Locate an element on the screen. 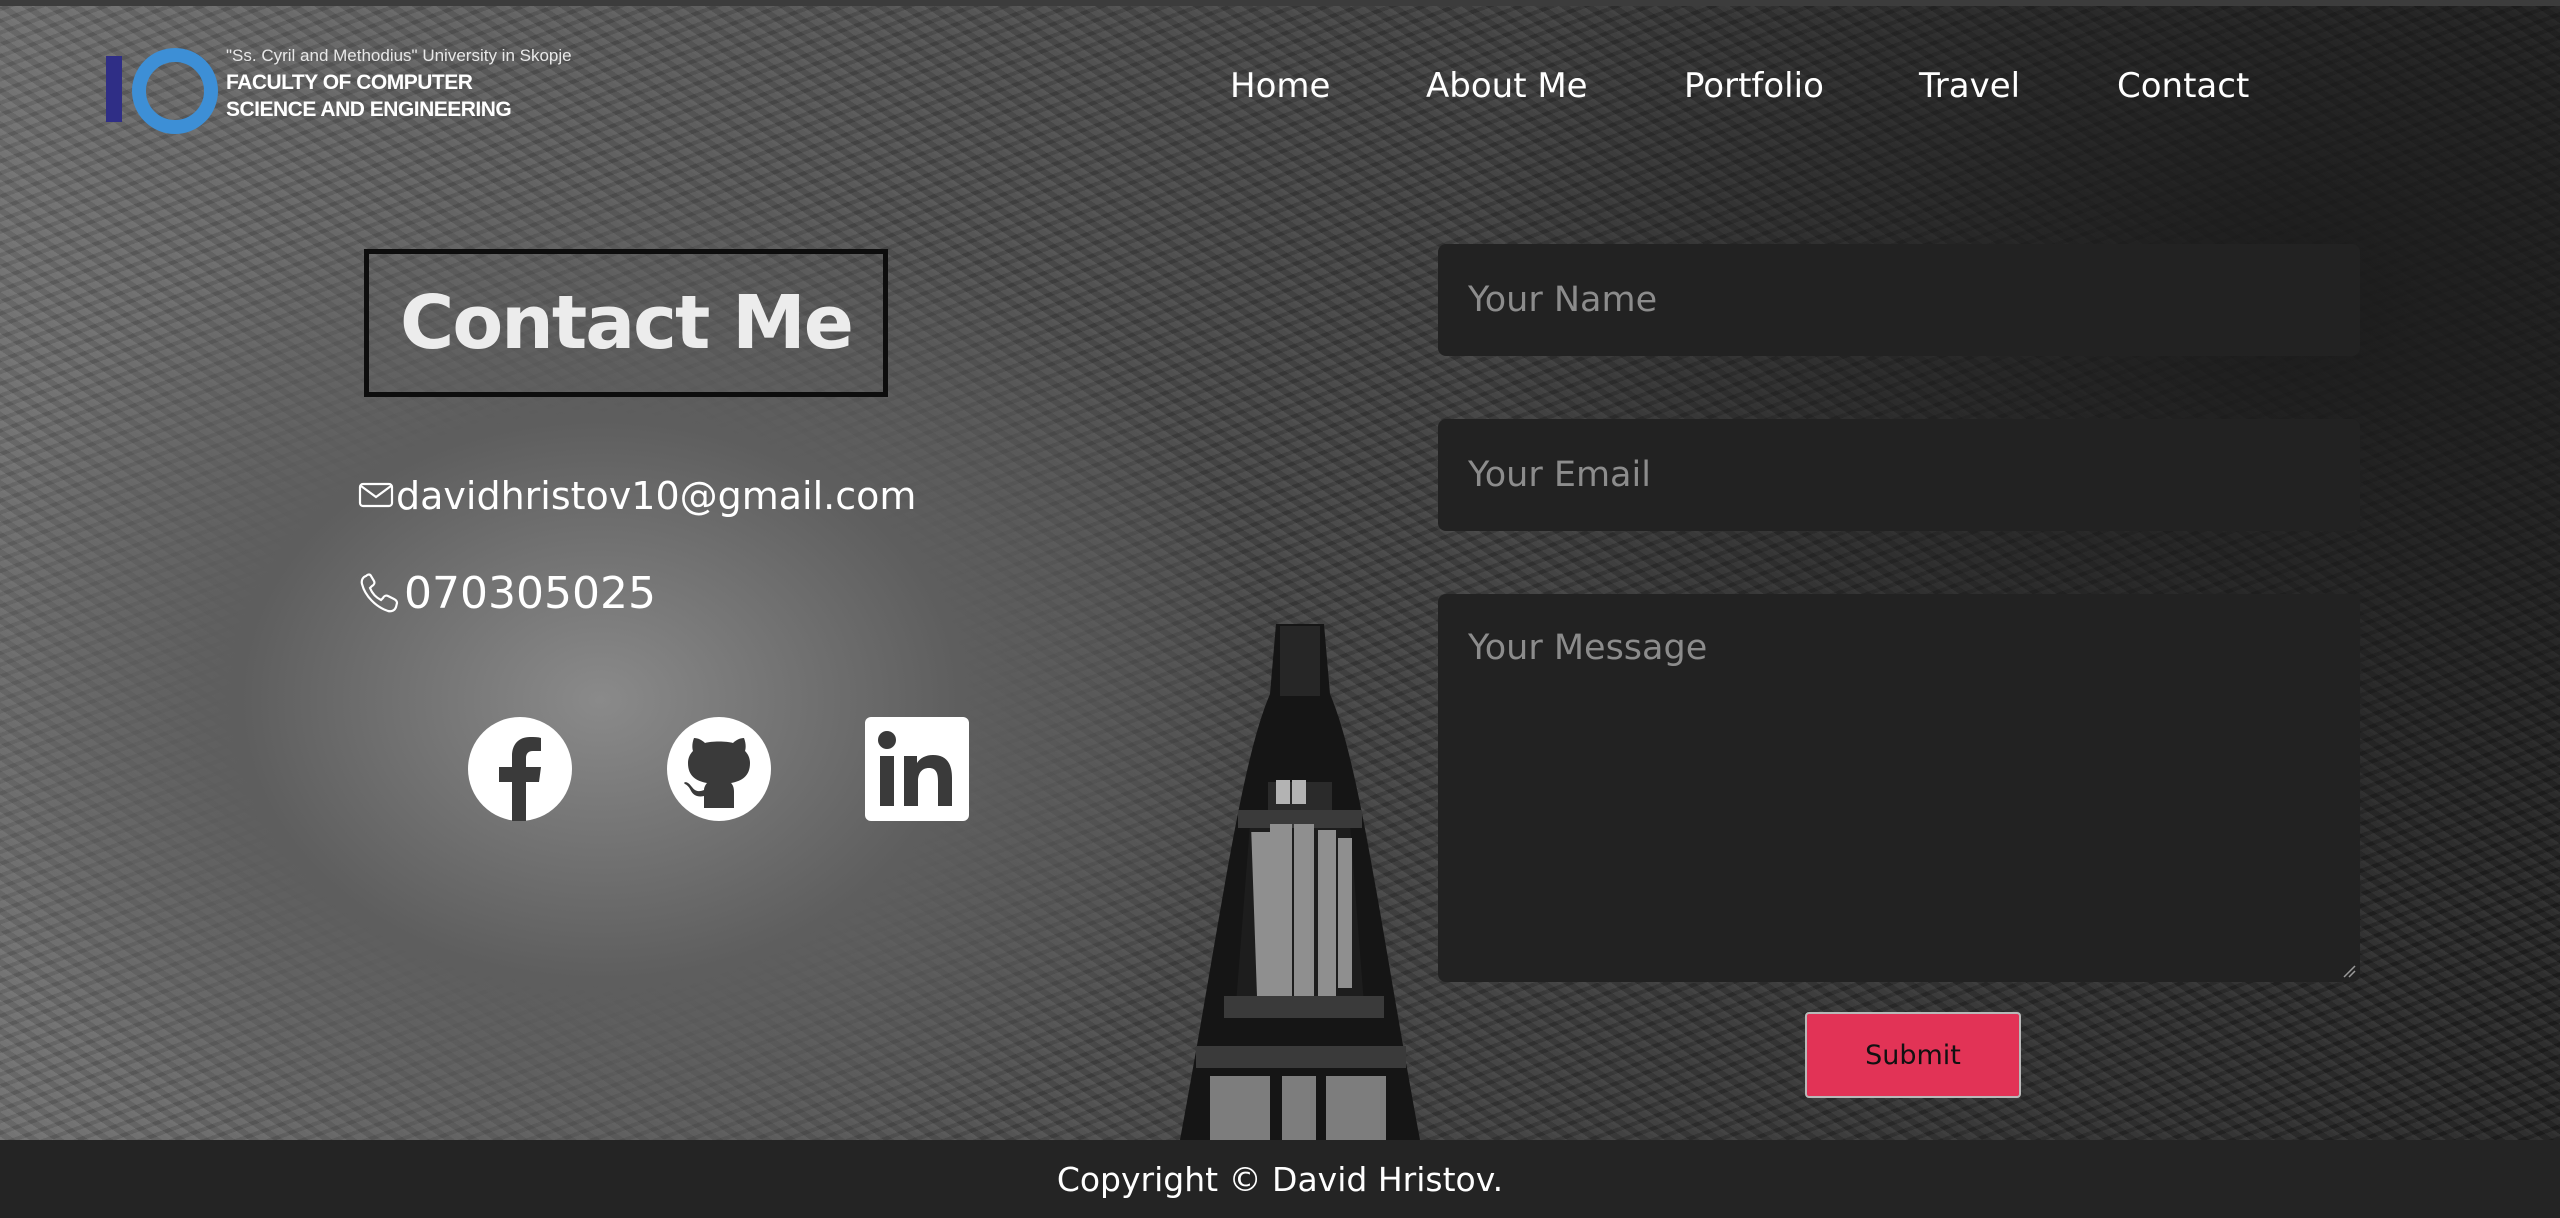 This screenshot has height=1218, width=2560. github-icon is located at coordinates (719, 769).